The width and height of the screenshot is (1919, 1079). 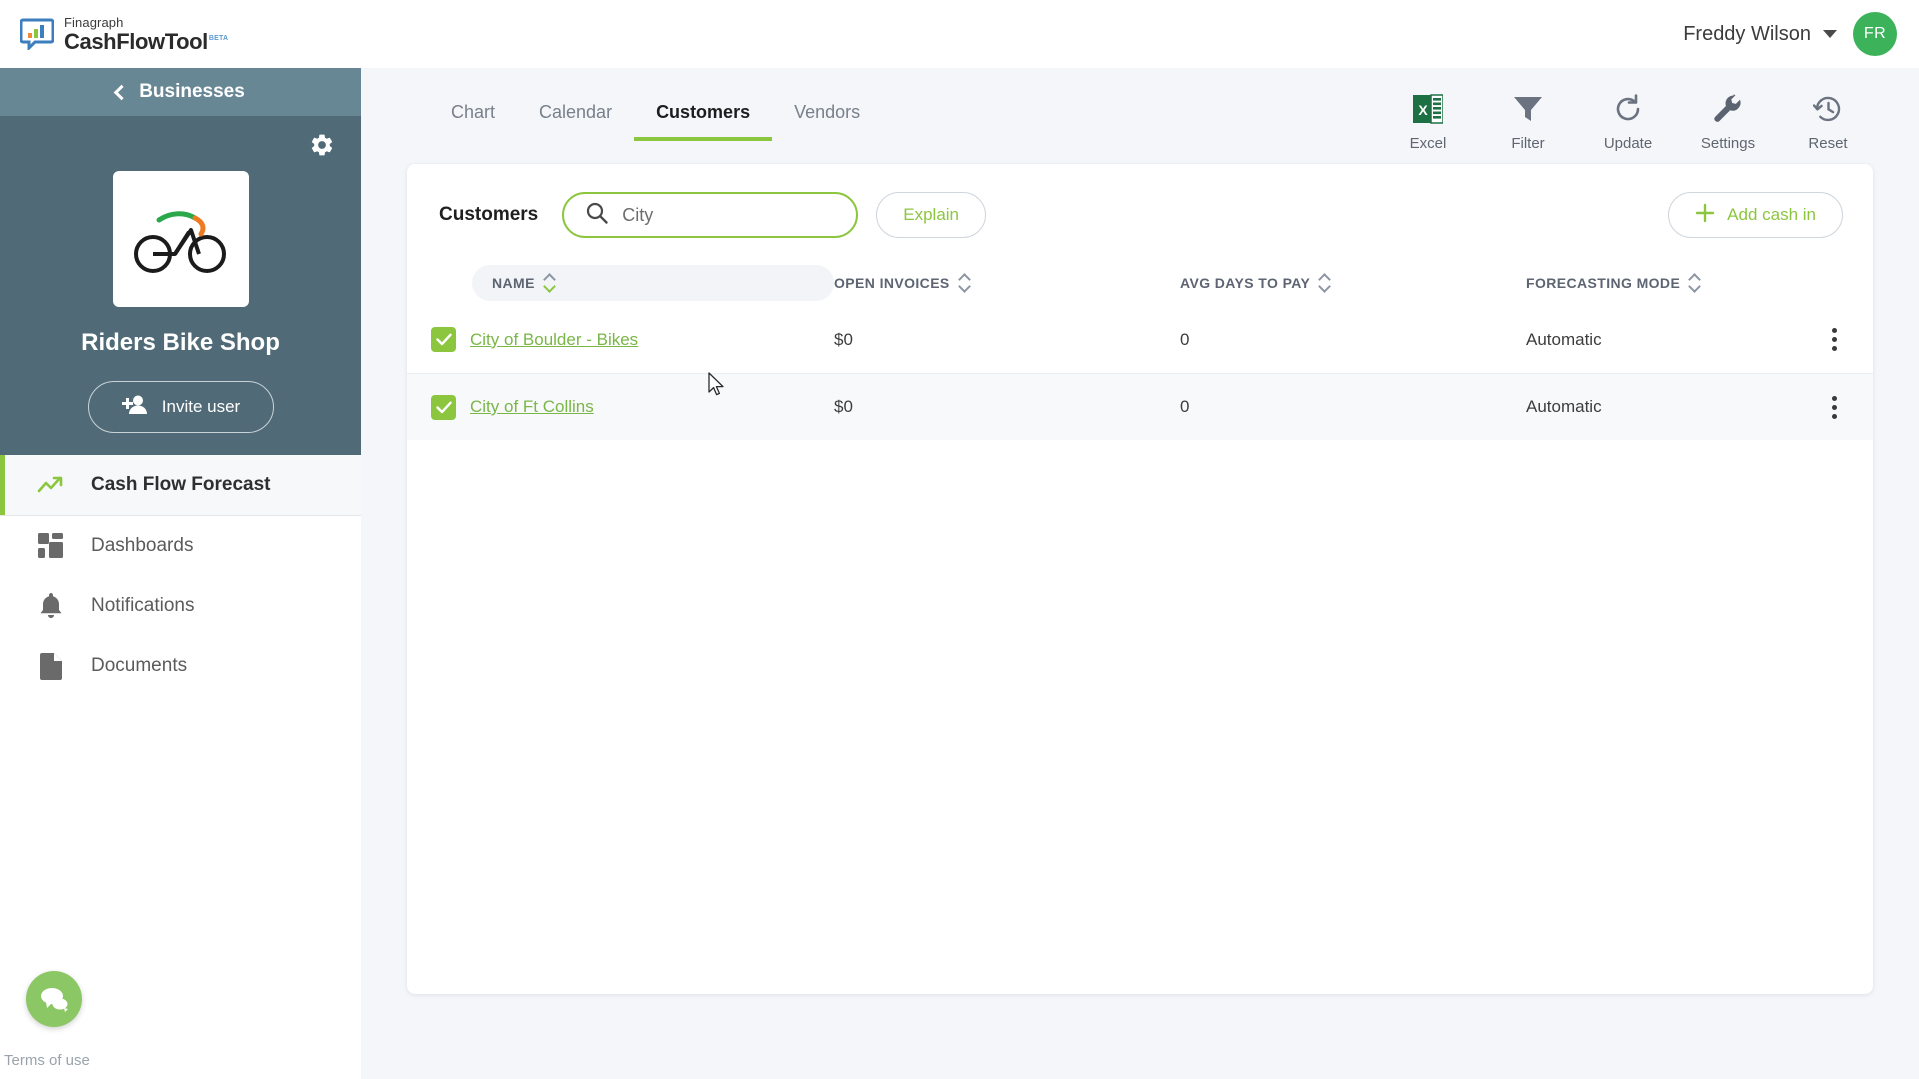 What do you see at coordinates (1628, 122) in the screenshot?
I see `update-button: Update` at bounding box center [1628, 122].